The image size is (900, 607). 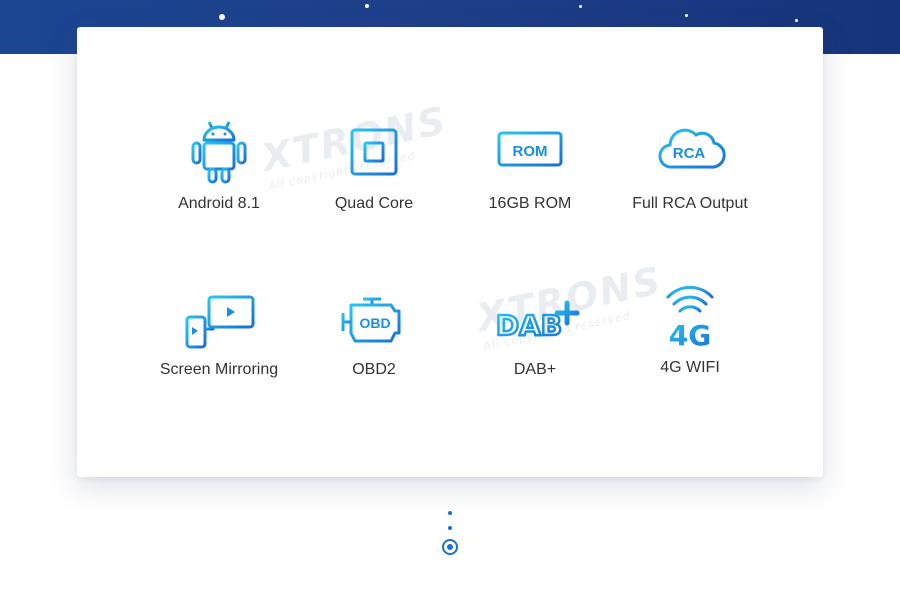 What do you see at coordinates (690, 318) in the screenshot?
I see `wifi-4g-icon: 4G` at bounding box center [690, 318].